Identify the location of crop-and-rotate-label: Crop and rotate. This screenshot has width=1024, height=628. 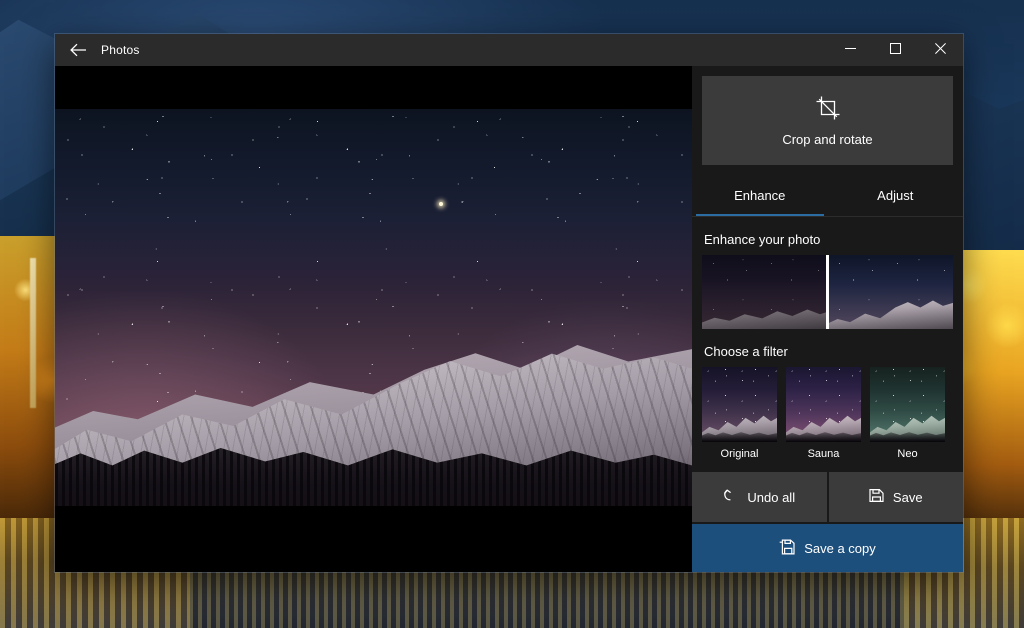
(827, 139).